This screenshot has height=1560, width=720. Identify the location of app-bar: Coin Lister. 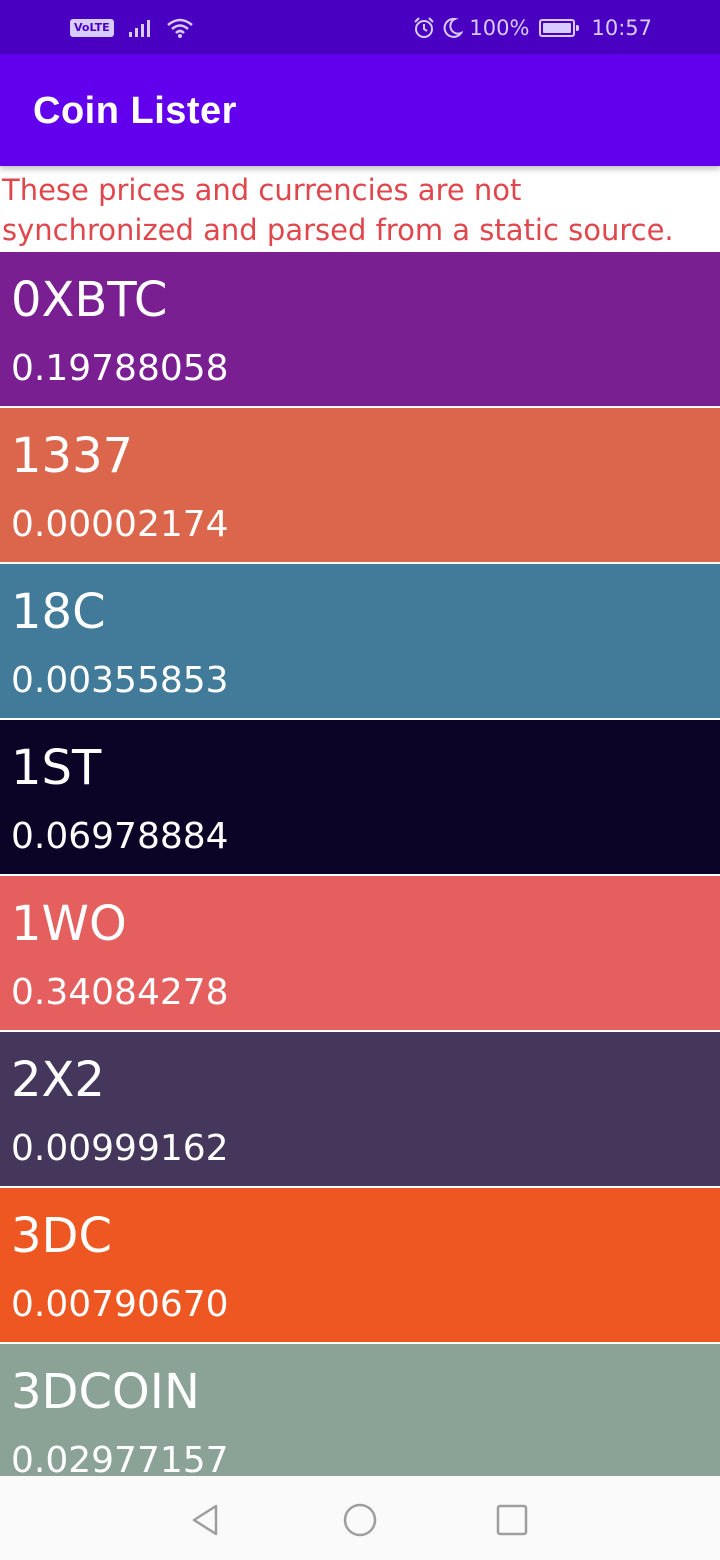
(360, 110).